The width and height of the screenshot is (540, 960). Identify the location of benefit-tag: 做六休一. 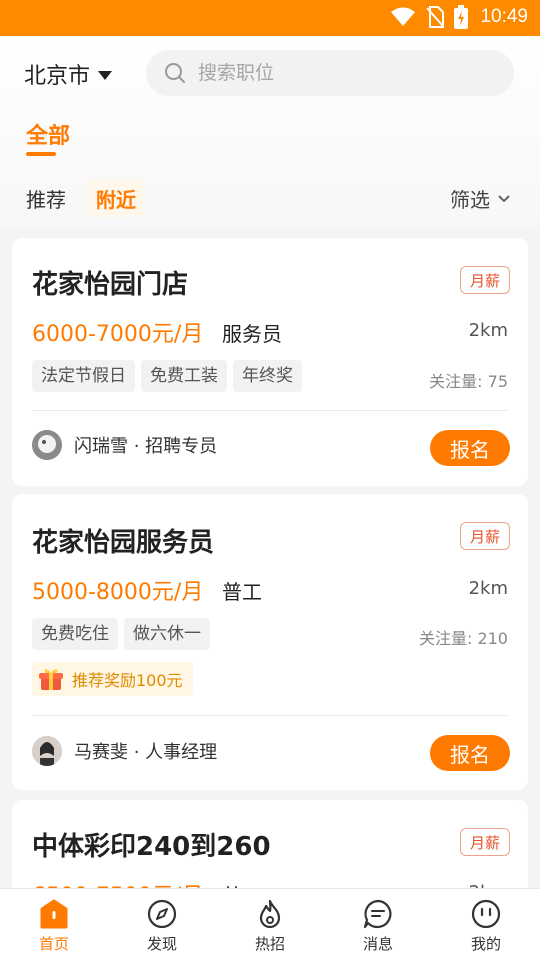
(167, 634).